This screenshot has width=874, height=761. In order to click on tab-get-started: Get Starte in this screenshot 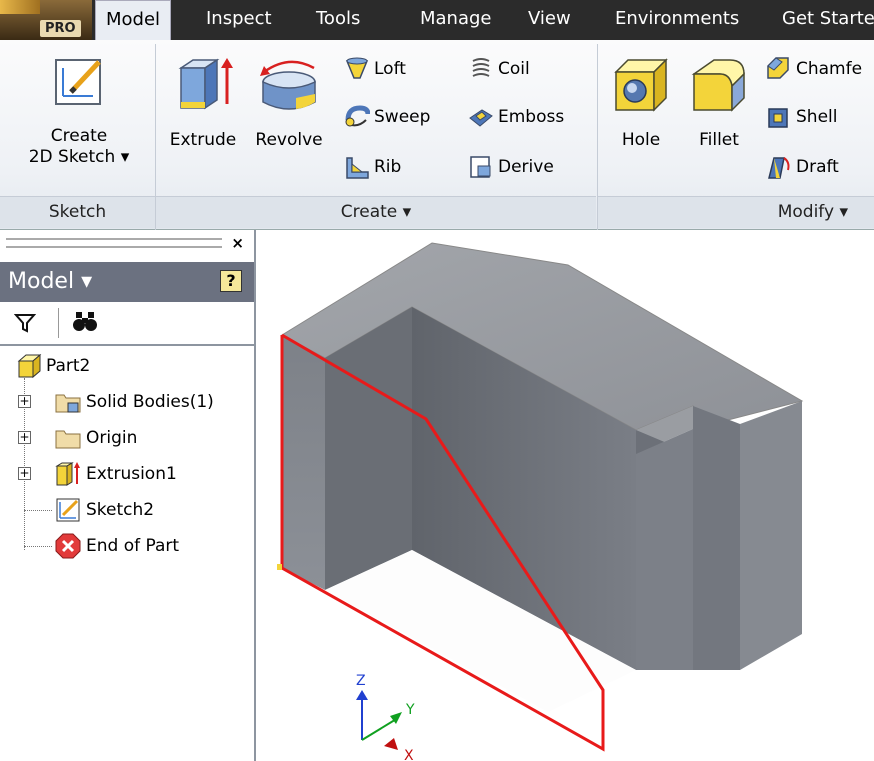, I will do `click(823, 20)`.